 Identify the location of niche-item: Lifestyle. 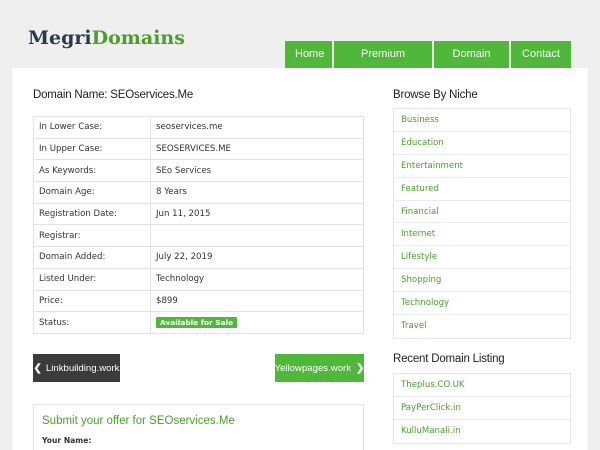
(482, 258).